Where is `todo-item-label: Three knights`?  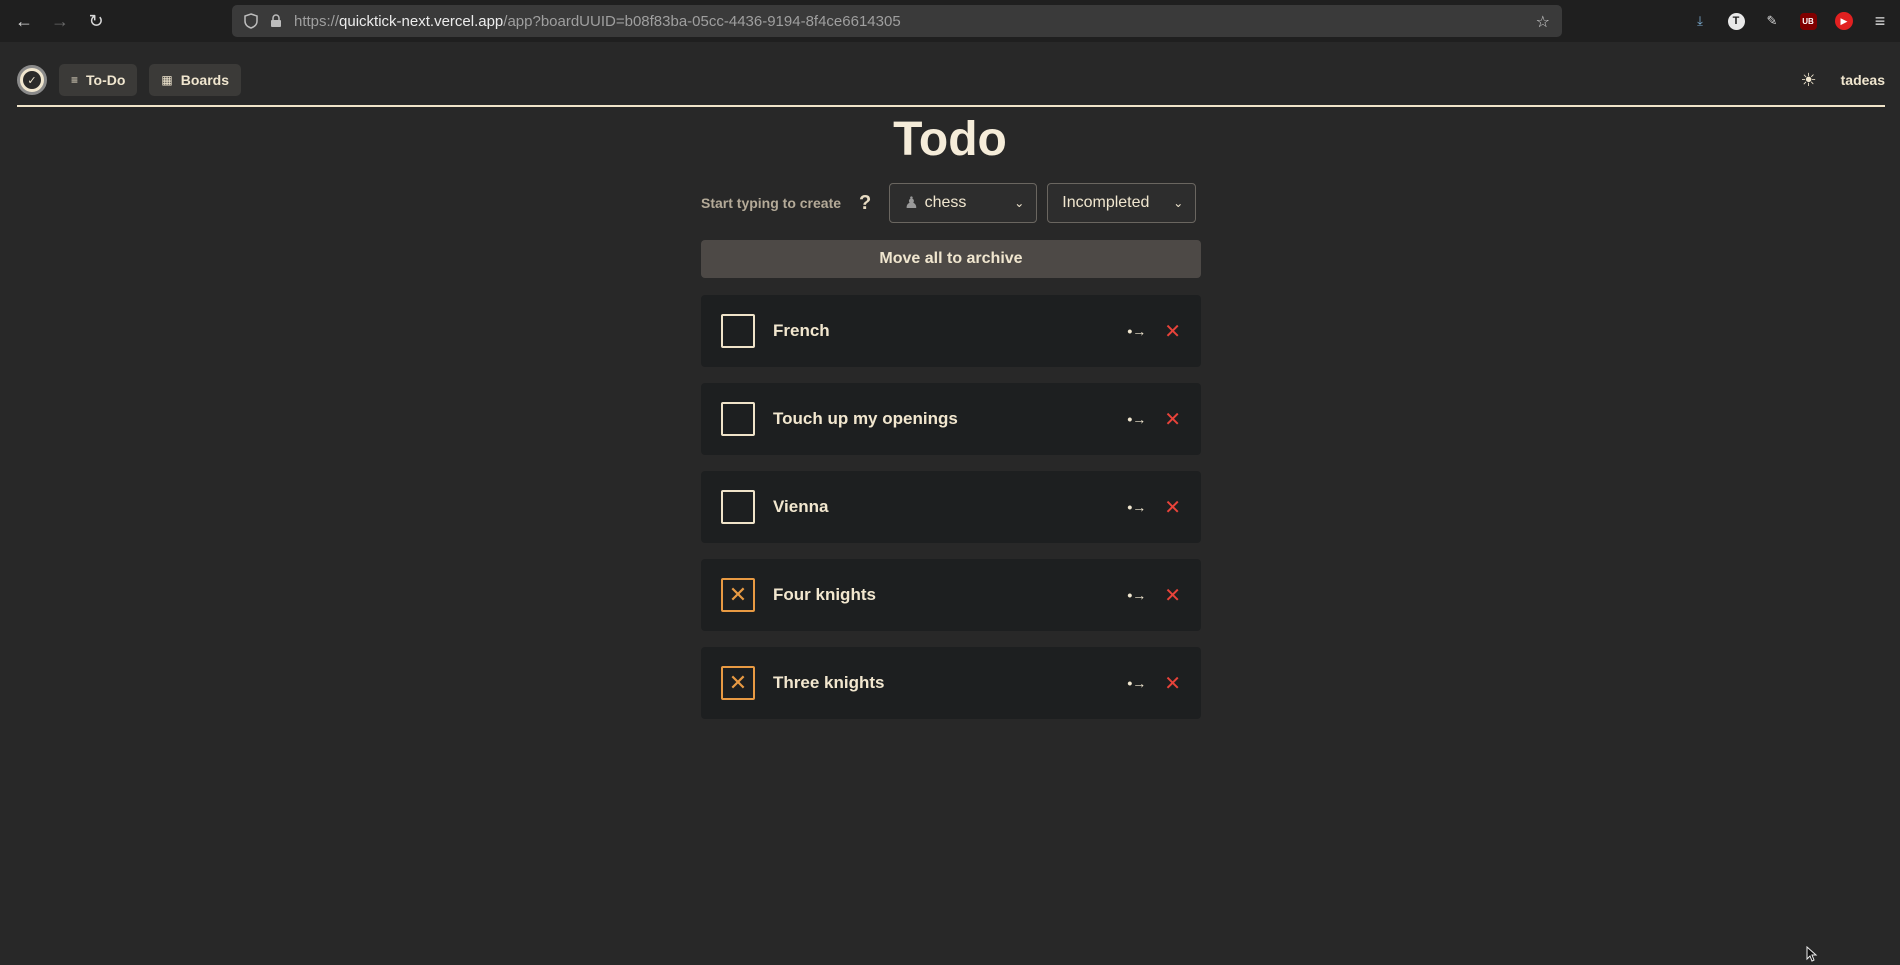 todo-item-label: Three knights is located at coordinates (828, 683).